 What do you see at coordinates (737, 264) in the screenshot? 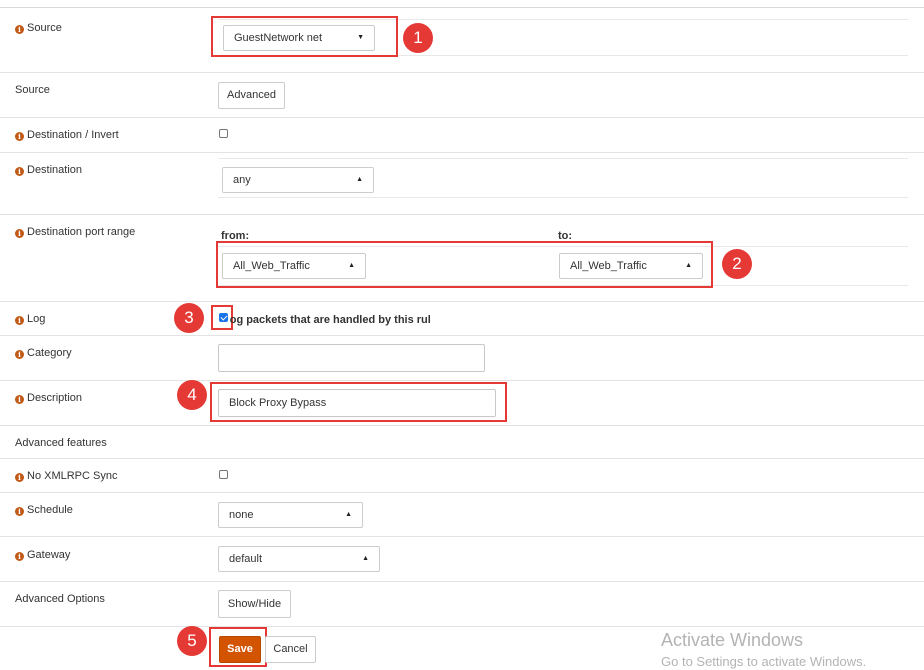
I see `step-badge: 2` at bounding box center [737, 264].